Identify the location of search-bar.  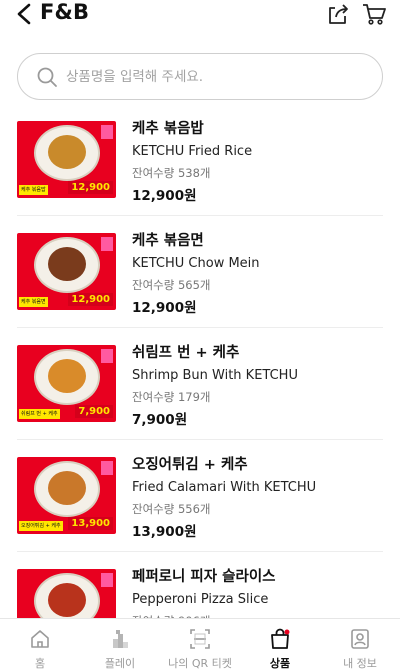
(200, 76).